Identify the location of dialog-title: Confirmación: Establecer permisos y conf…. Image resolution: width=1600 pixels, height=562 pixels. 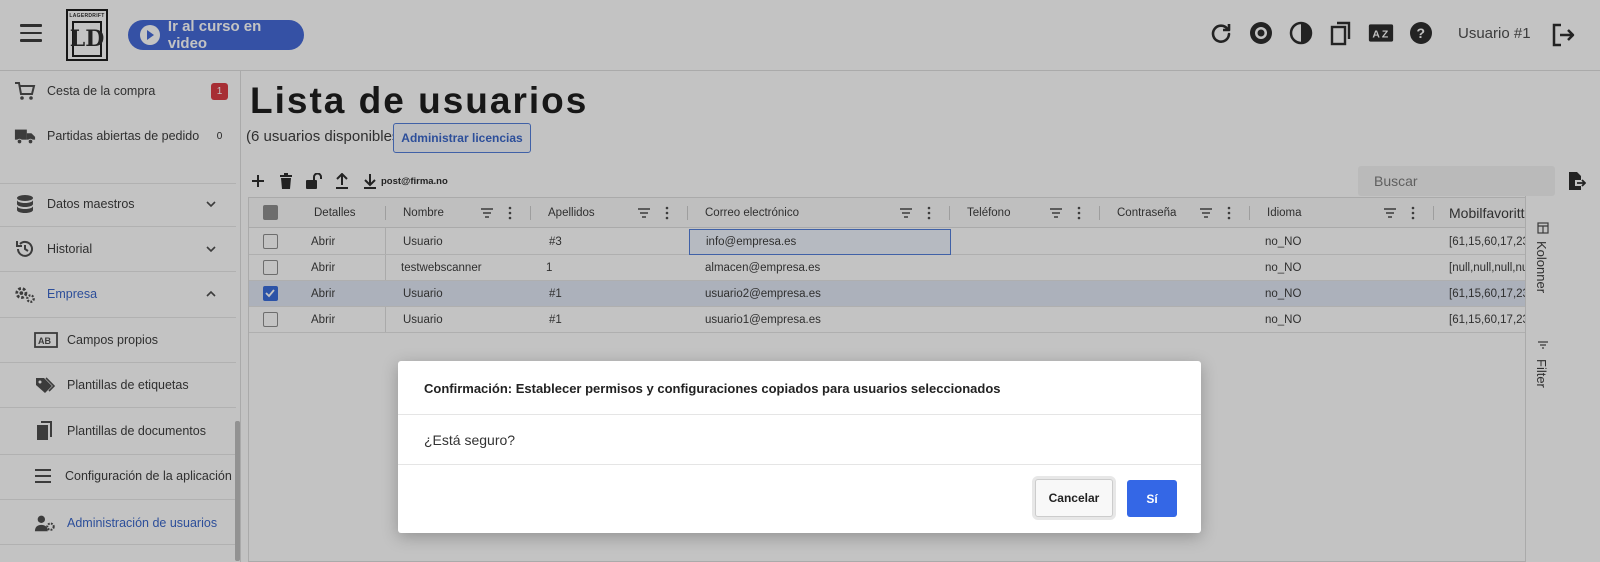
(712, 388).